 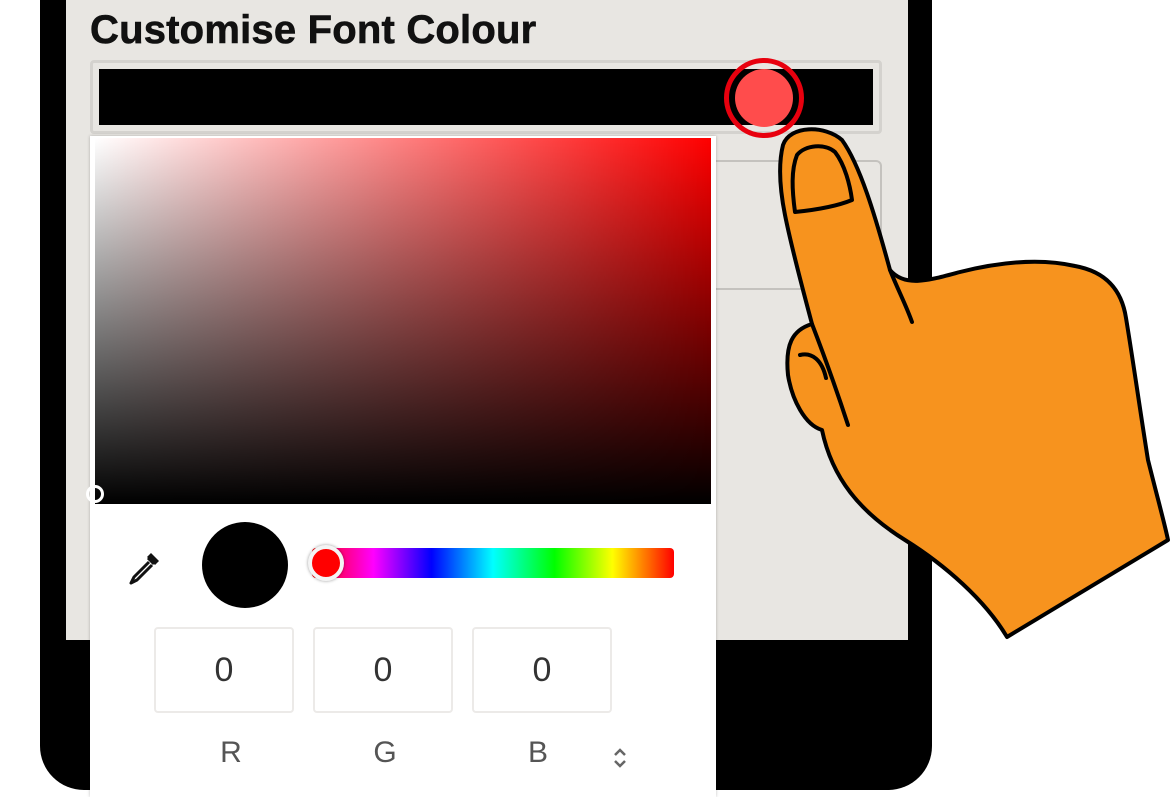 I want to click on red-channel-label: R, so click(x=231, y=752).